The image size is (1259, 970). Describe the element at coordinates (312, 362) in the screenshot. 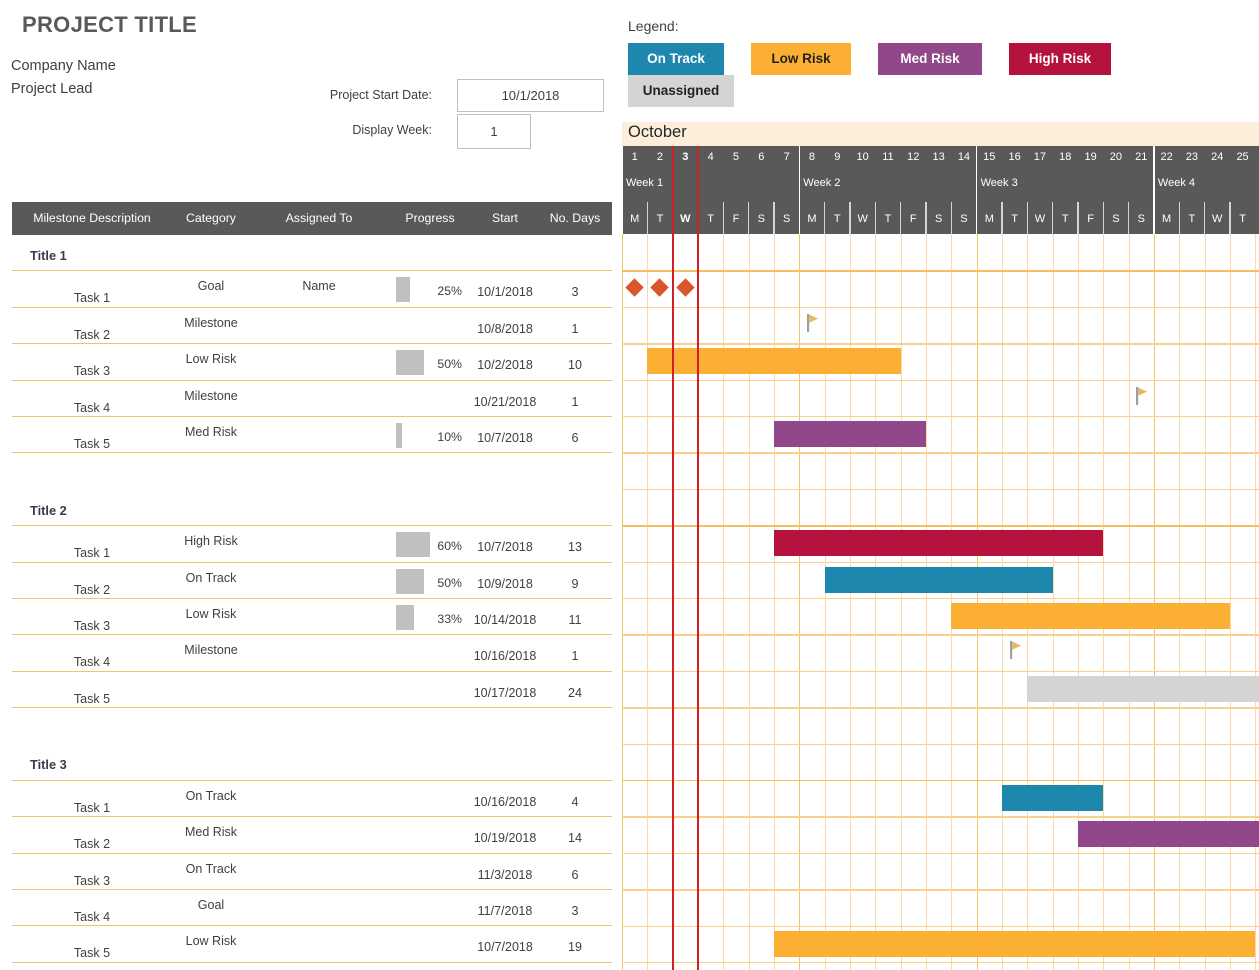

I see `table-row: Task 3 Low Risk 50% 10/2/2018 10` at that location.